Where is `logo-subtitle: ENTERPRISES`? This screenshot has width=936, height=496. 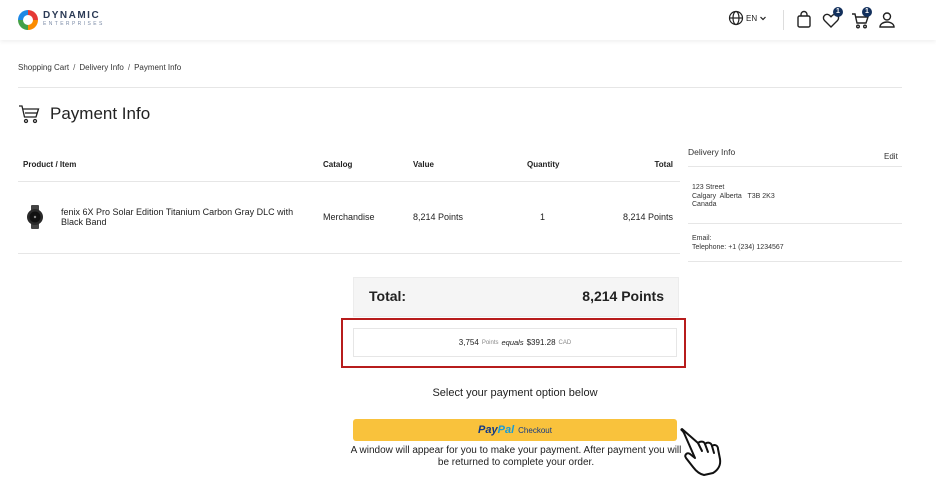
logo-subtitle: ENTERPRISES is located at coordinates (74, 24).